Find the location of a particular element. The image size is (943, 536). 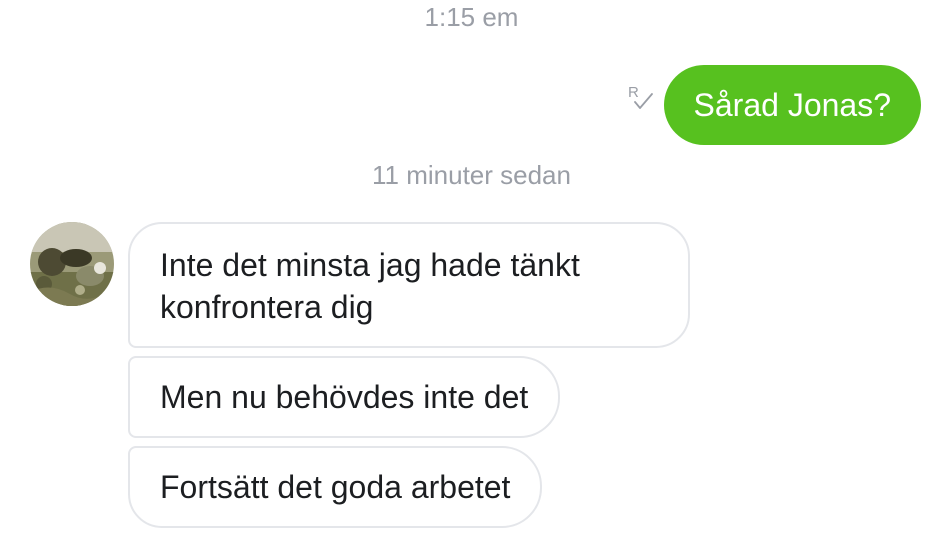

sent-message-row: R Sårad Jonas? is located at coordinates (773, 105).